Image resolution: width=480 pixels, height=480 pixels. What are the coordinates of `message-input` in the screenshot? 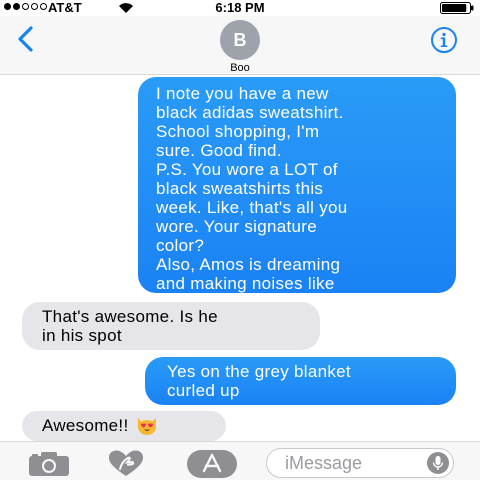 It's located at (345, 463).